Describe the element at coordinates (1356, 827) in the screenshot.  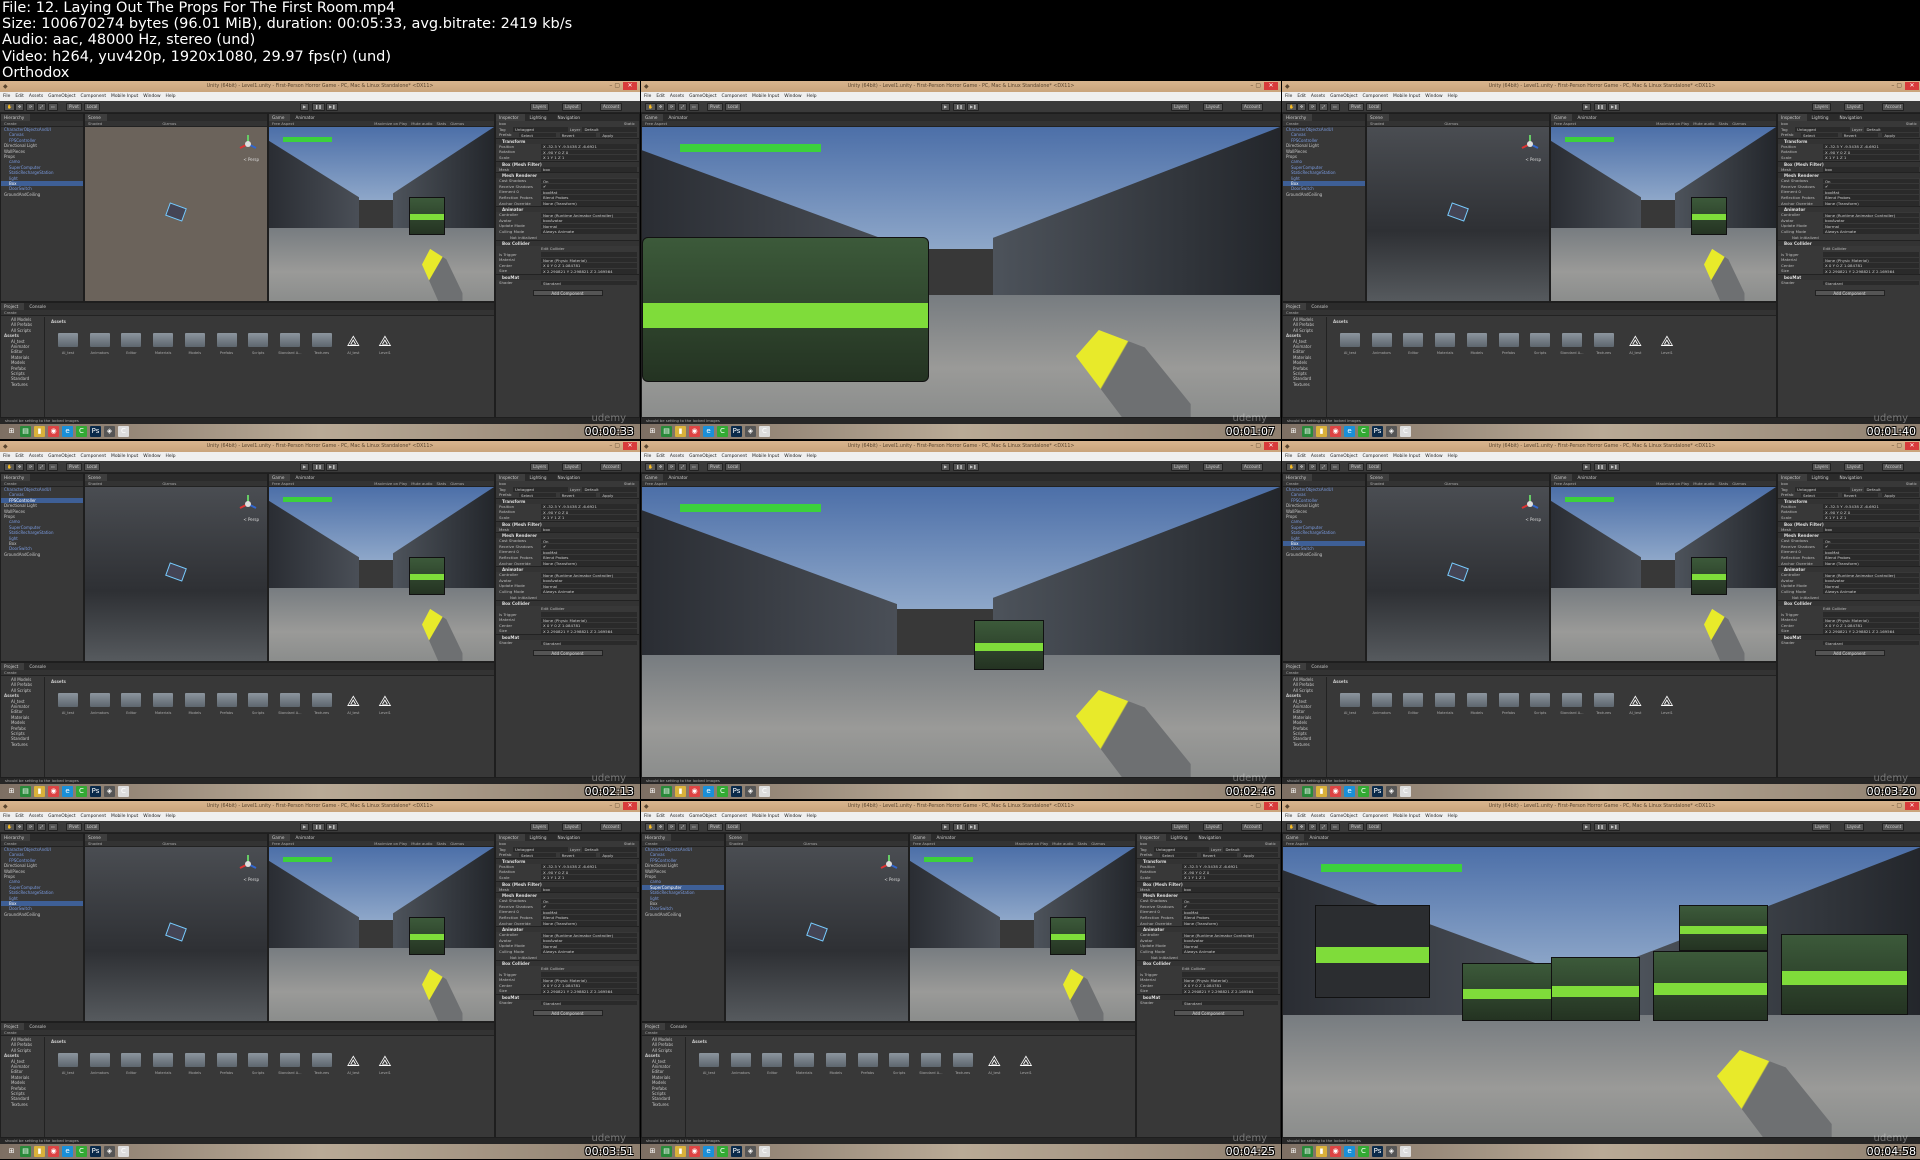
I see `pivot-toggle: Pivot` at that location.